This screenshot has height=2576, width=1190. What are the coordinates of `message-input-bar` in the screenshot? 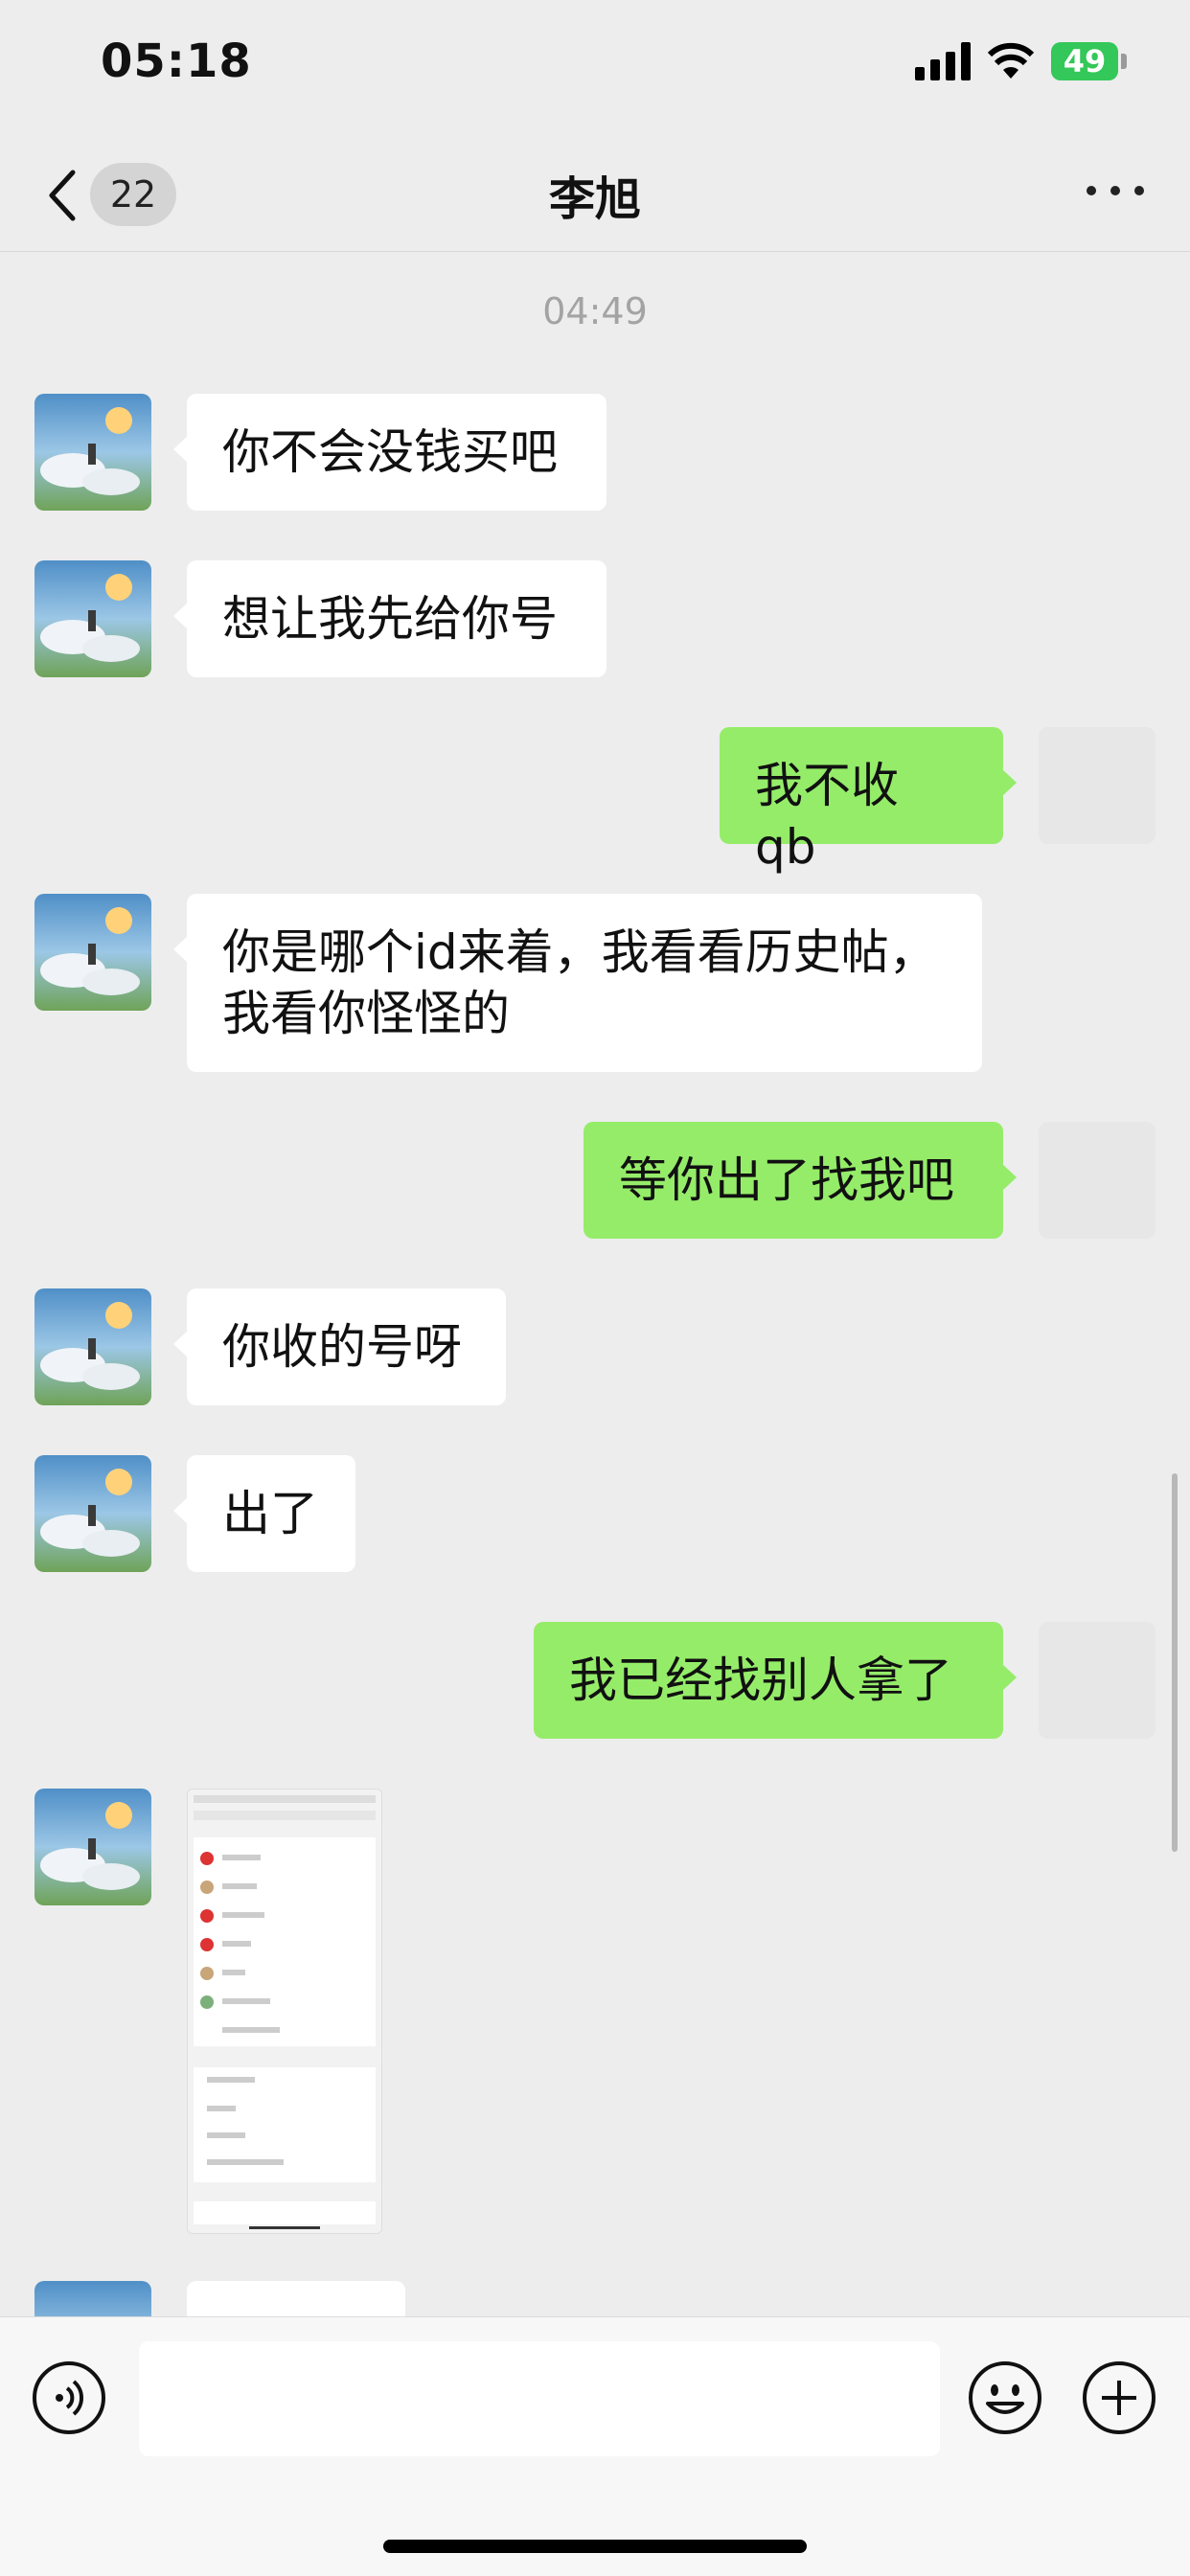 It's located at (595, 2446).